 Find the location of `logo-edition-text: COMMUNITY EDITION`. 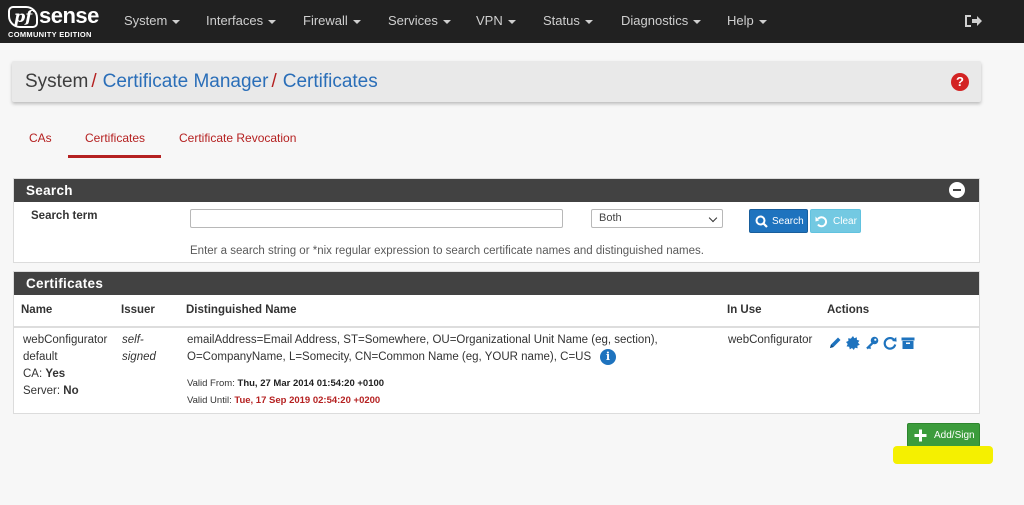

logo-edition-text: COMMUNITY EDITION is located at coordinates (50, 34).